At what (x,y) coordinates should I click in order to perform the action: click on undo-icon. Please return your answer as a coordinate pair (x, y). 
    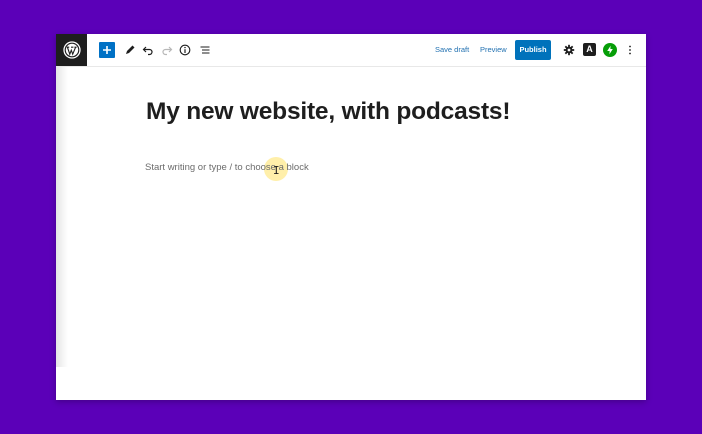
    Looking at the image, I should click on (147, 51).